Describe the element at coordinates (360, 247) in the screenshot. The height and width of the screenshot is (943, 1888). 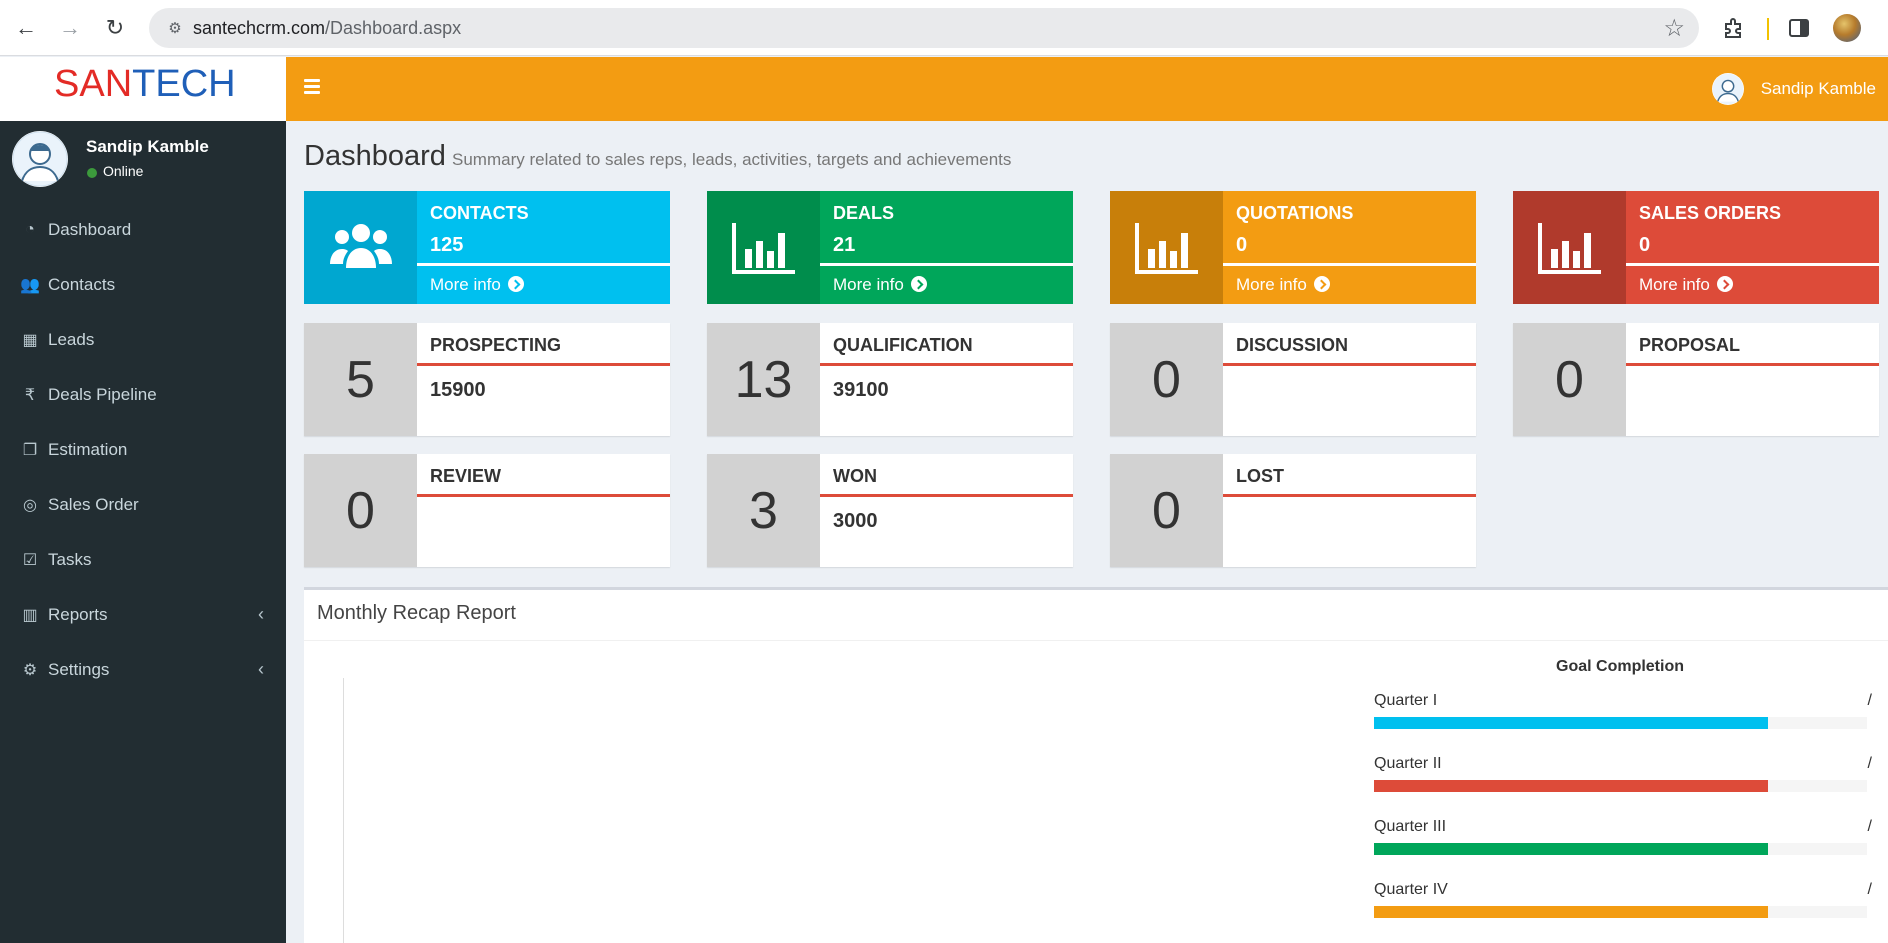
I see `users-icon` at that location.